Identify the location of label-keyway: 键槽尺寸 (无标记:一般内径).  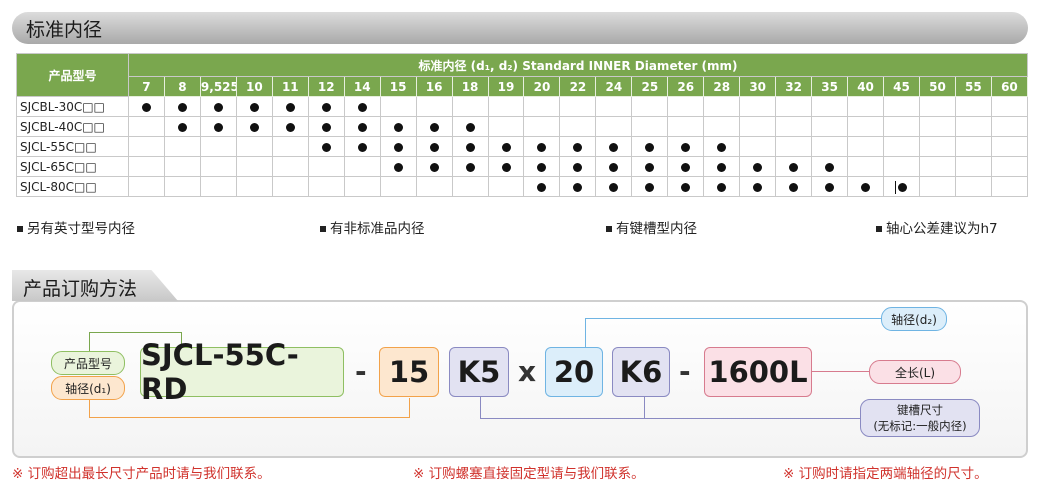
(920, 418).